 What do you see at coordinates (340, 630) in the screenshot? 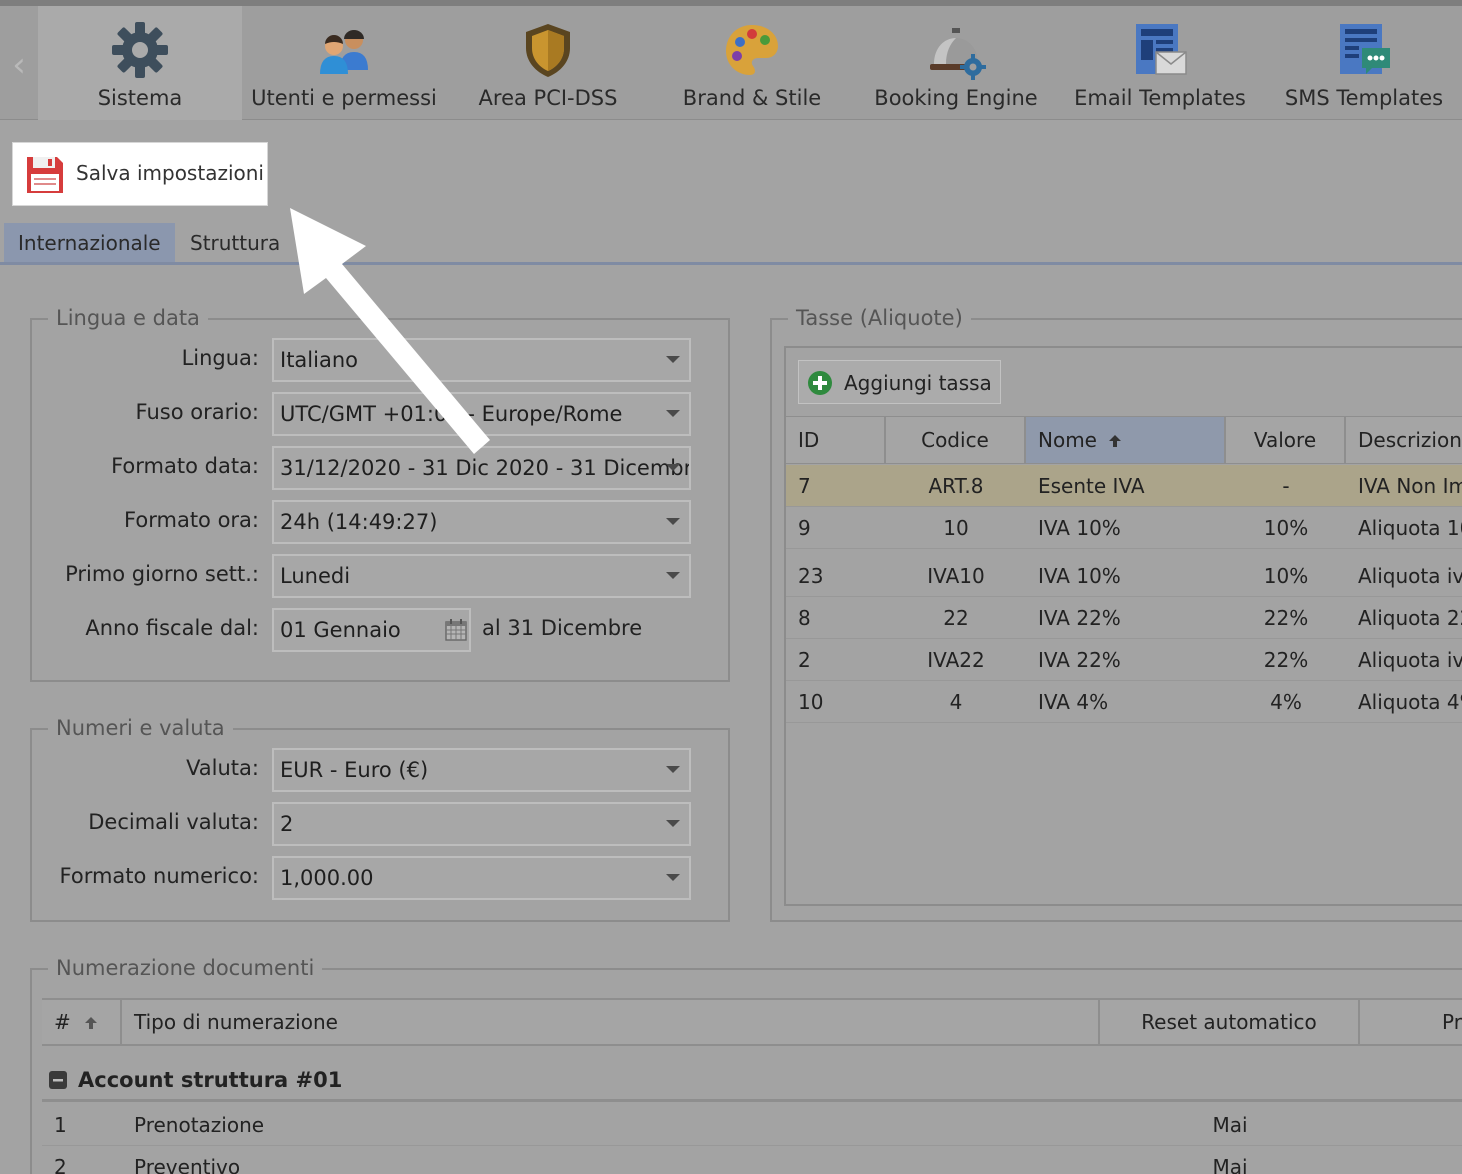
I see `date-value: 01 Gennaio` at bounding box center [340, 630].